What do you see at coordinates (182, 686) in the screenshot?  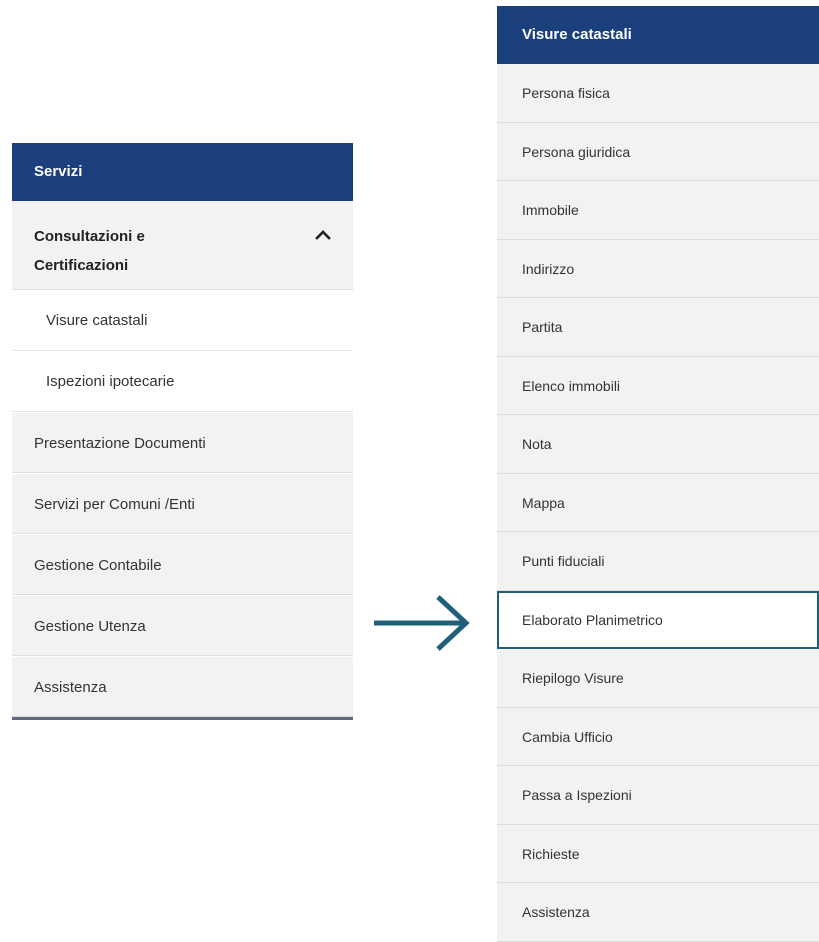 I see `menu-item-assistenza: Assistenza` at bounding box center [182, 686].